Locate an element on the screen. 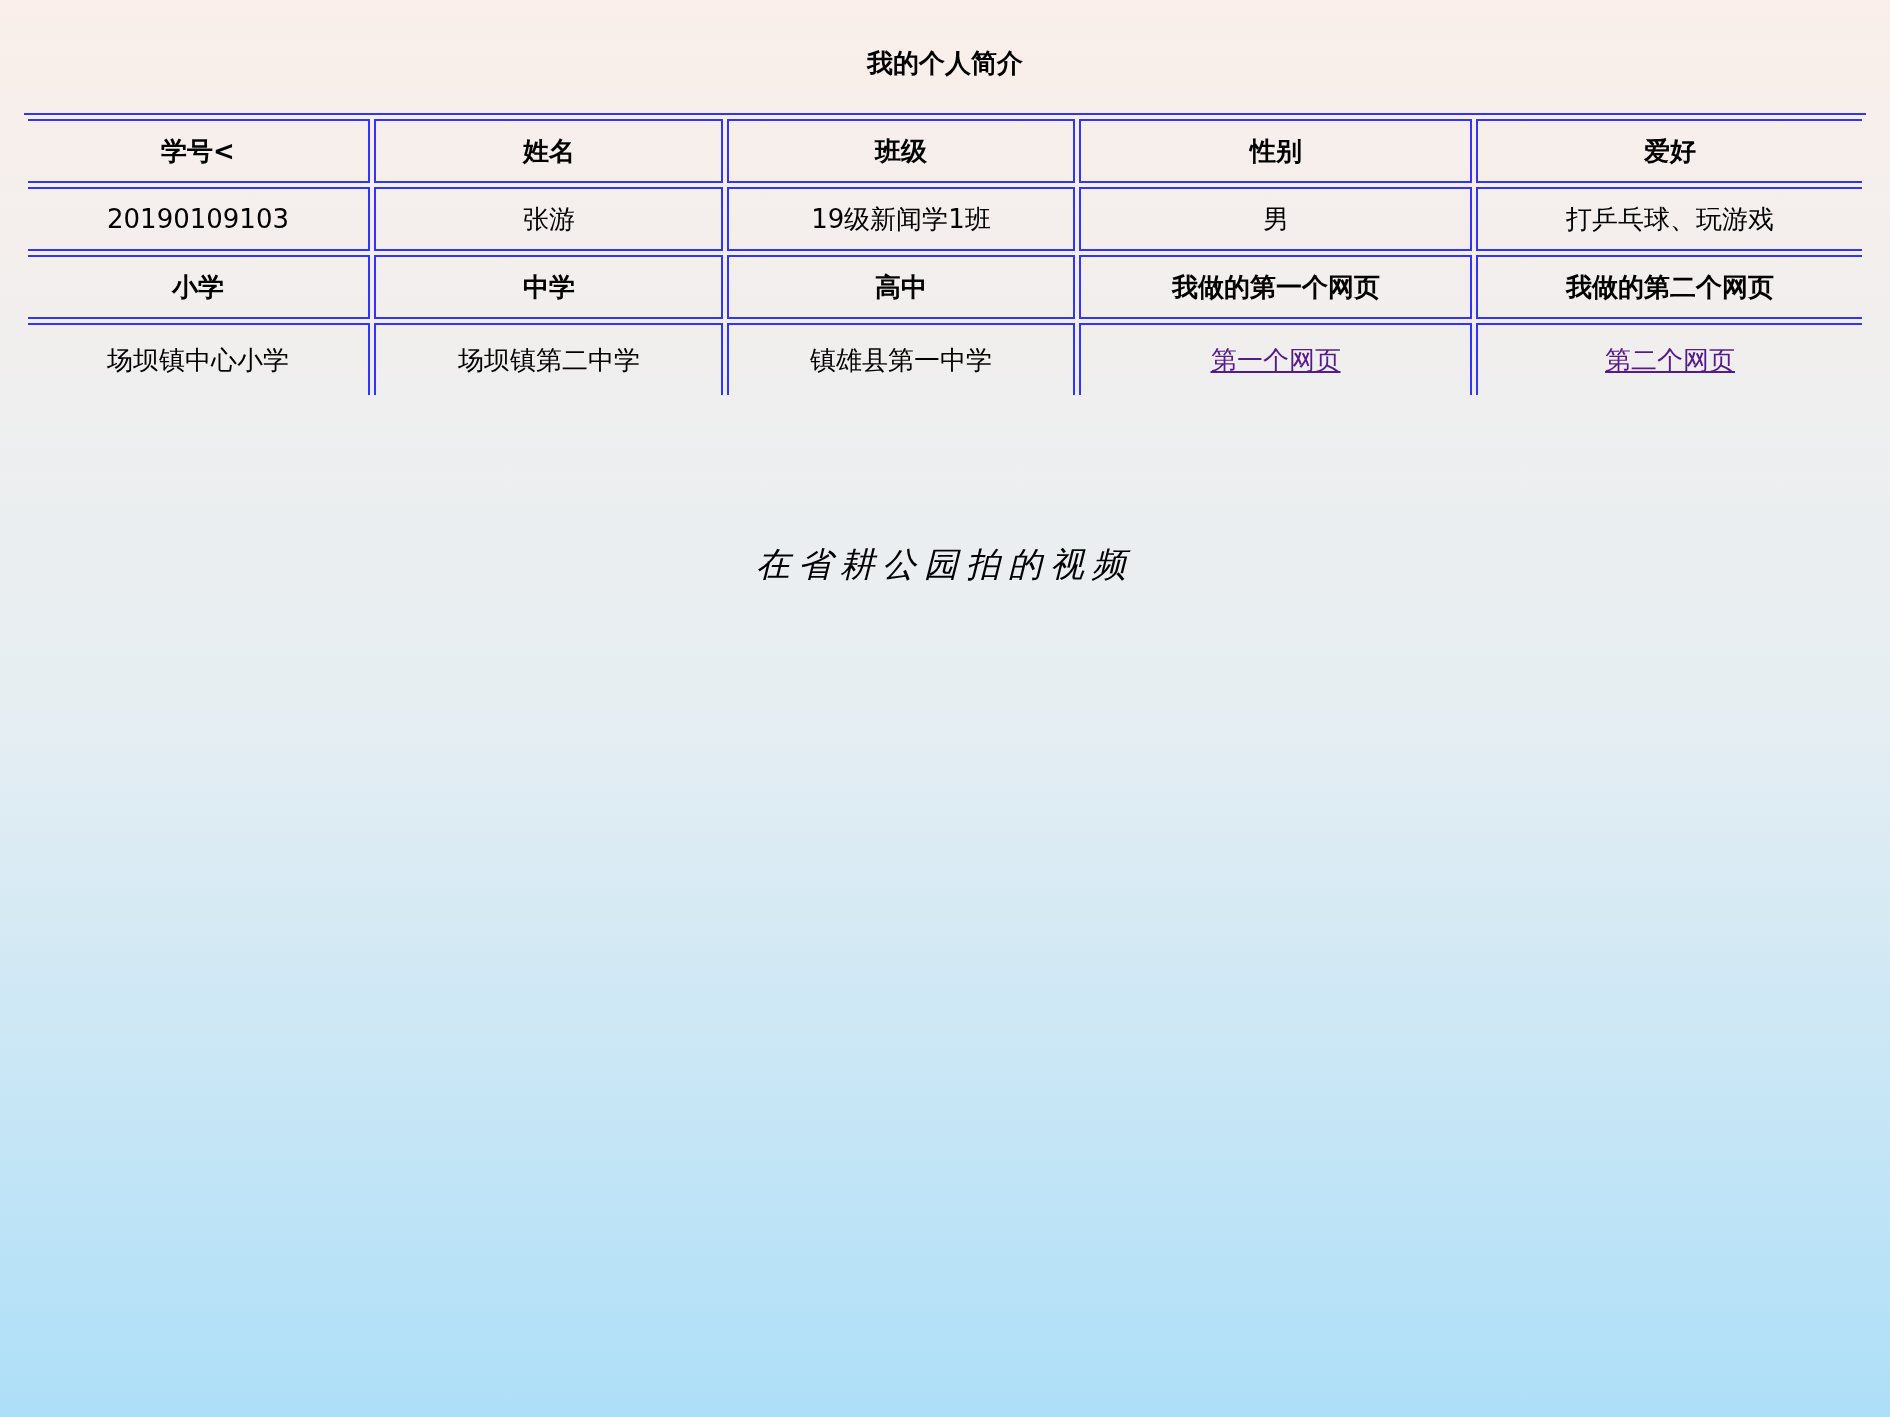 This screenshot has width=1890, height=1417. column-header: 班级 is located at coordinates (901, 150).